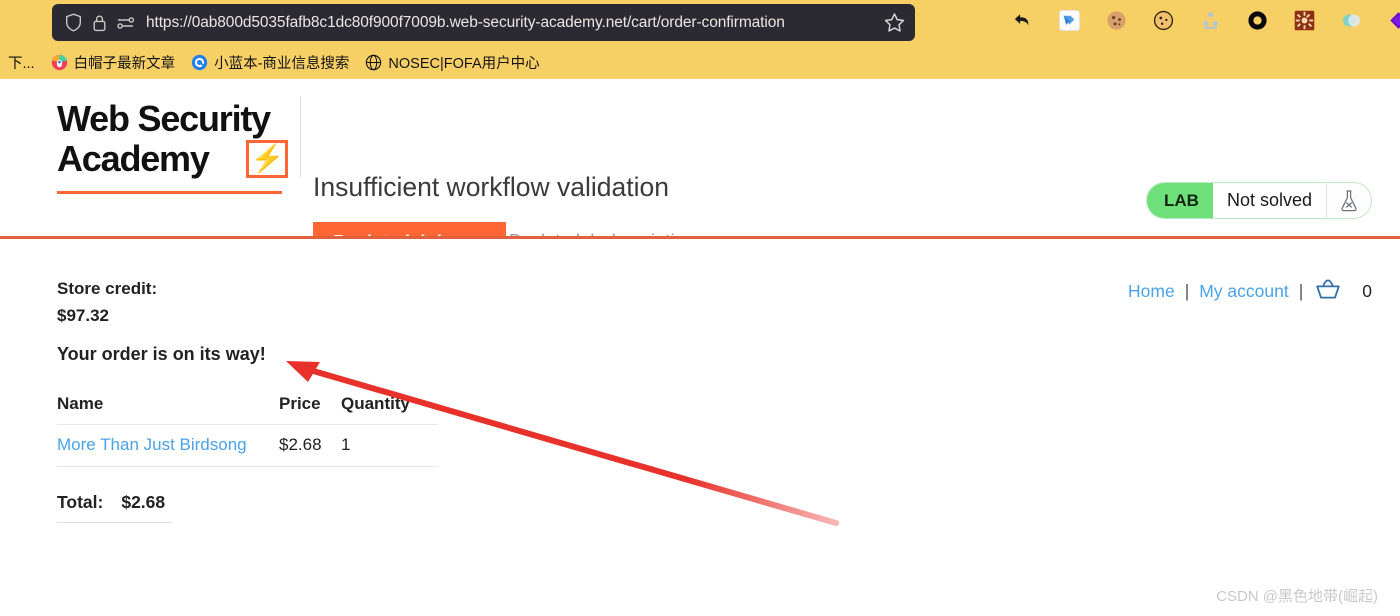 This screenshot has height=616, width=1400. What do you see at coordinates (389, 409) in the screenshot?
I see `column-header-quantity: Quantity` at bounding box center [389, 409].